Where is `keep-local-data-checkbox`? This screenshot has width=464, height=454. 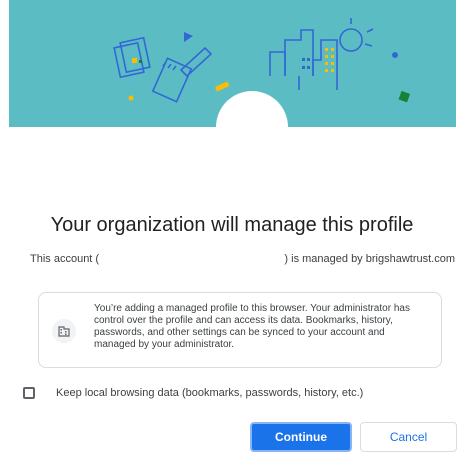
keep-local-data-checkbox is located at coordinates (29, 393).